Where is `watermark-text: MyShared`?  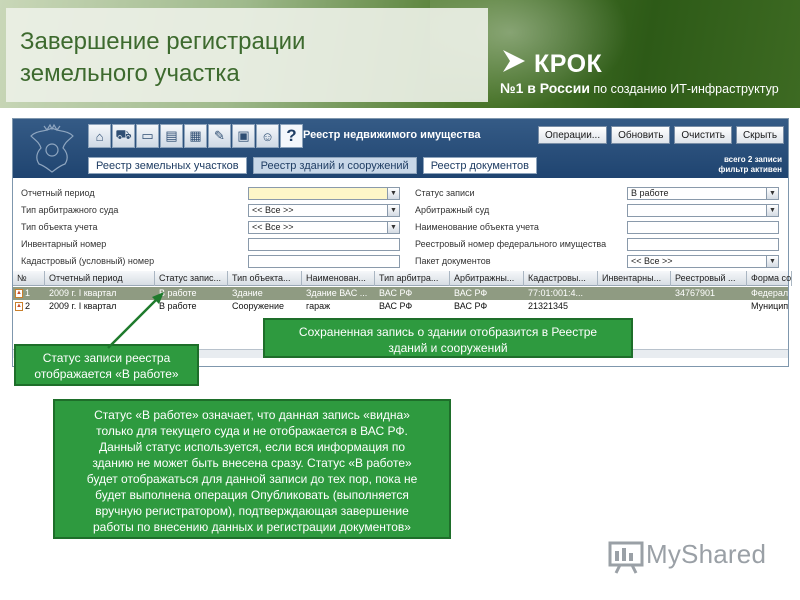
watermark-text: MyShared is located at coordinates (706, 554).